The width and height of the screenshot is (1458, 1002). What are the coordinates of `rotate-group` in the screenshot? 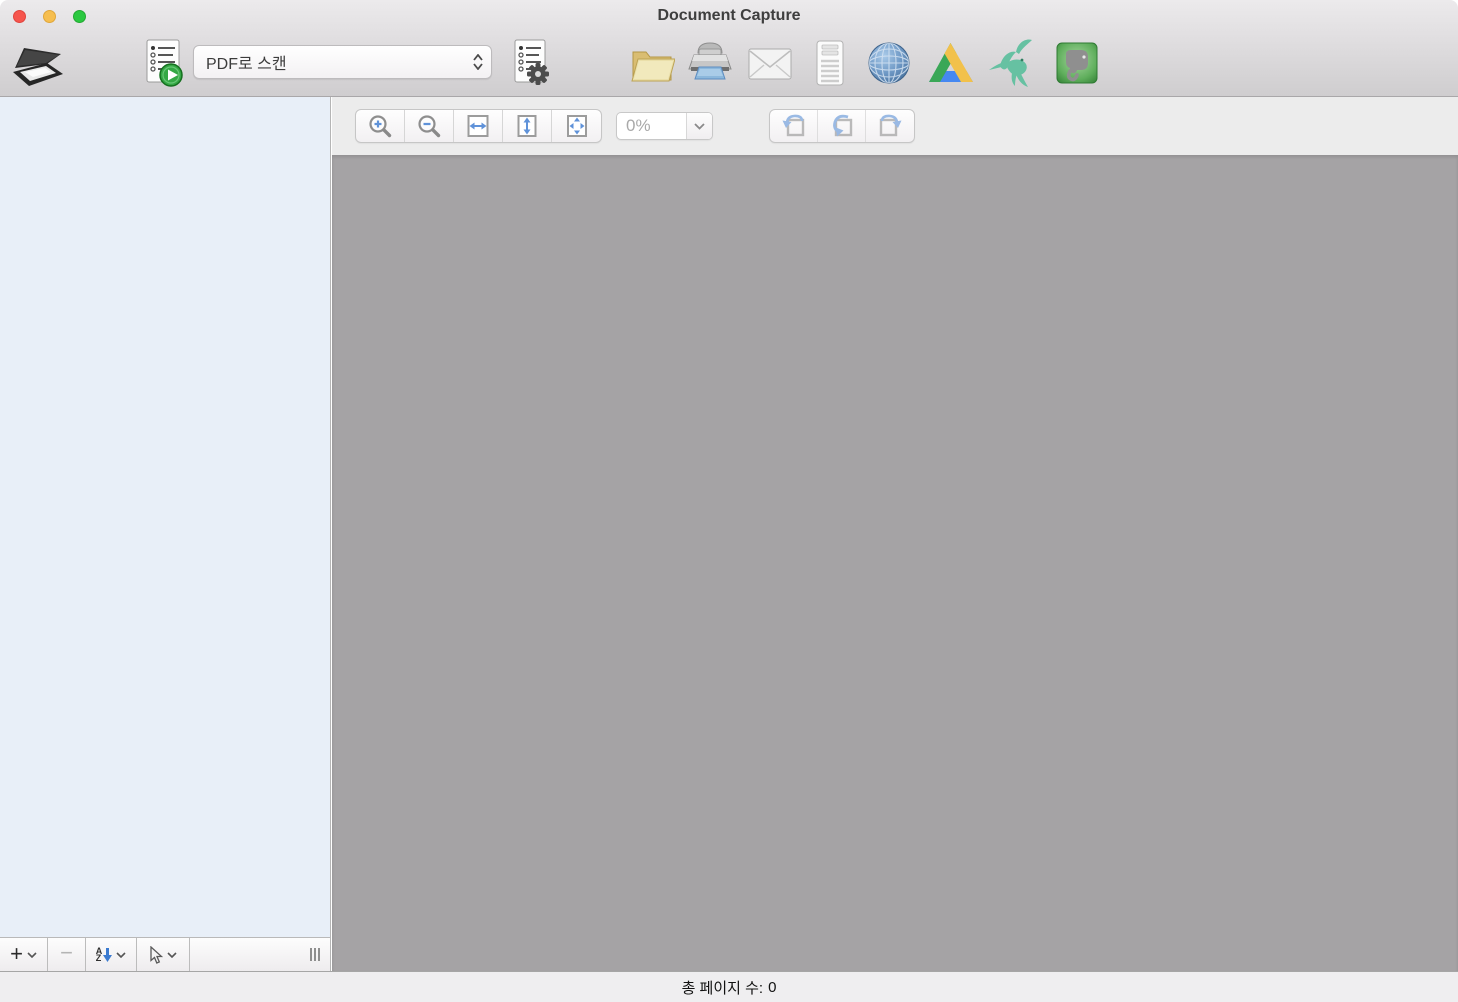 It's located at (842, 126).